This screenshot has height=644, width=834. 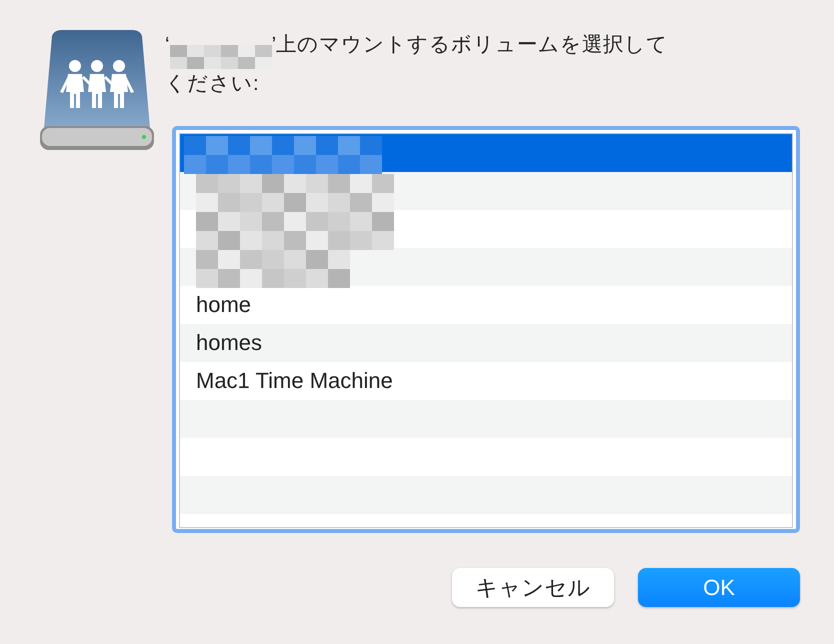 I want to click on cancel-button: キャンセル, so click(x=533, y=587).